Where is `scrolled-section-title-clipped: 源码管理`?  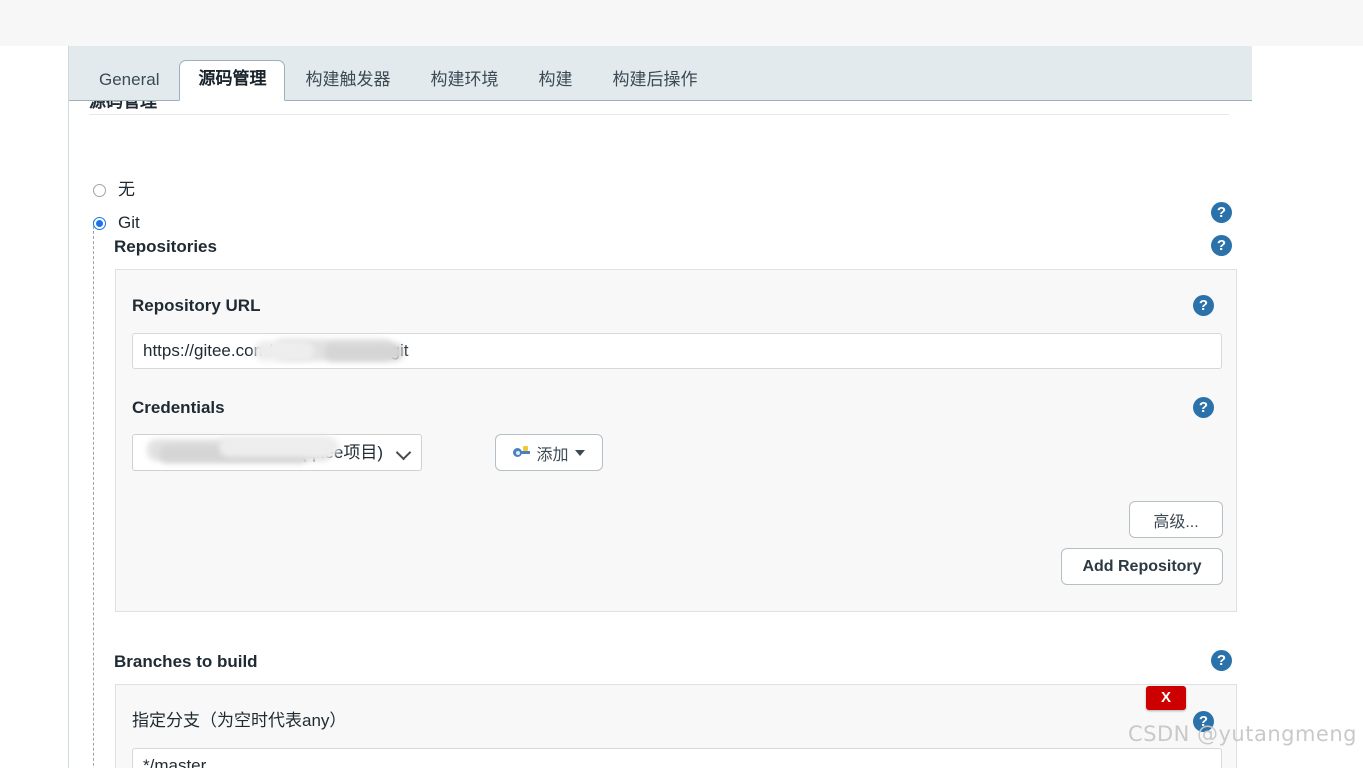
scrolled-section-title-clipped: 源码管理 is located at coordinates (659, 107).